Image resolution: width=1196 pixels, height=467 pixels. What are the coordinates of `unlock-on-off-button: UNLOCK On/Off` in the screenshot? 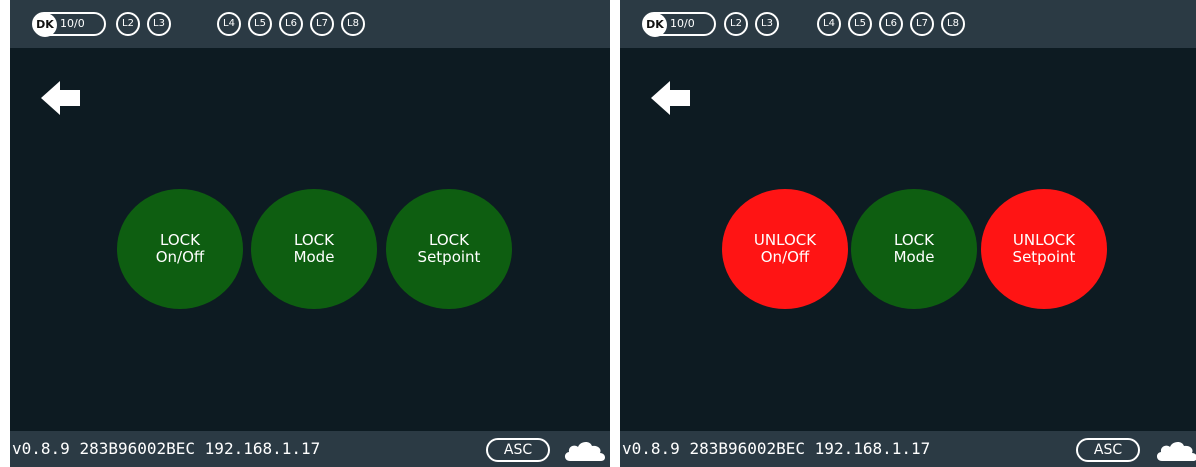 It's located at (785, 249).